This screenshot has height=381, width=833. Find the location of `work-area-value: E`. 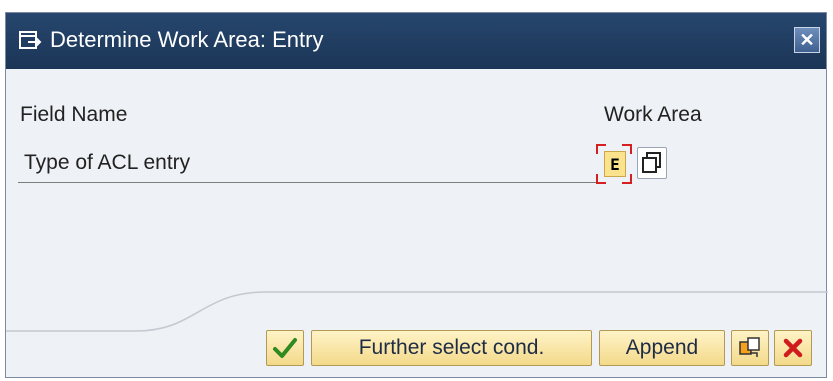

work-area-value: E is located at coordinates (615, 164).